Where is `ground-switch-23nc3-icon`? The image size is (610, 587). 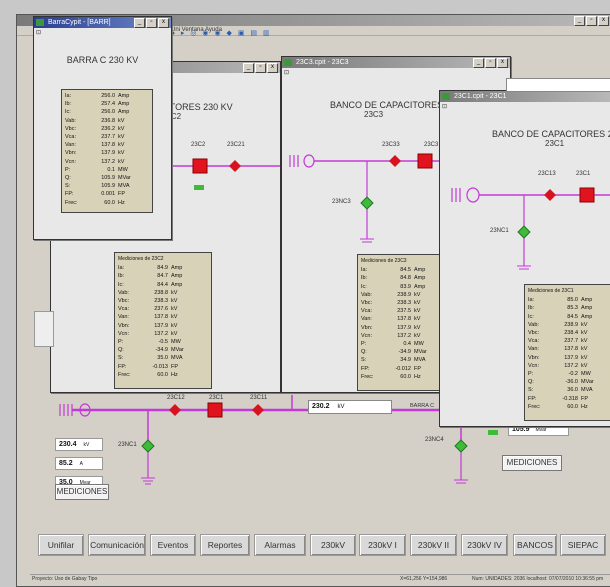 ground-switch-23nc3-icon is located at coordinates (367, 203).